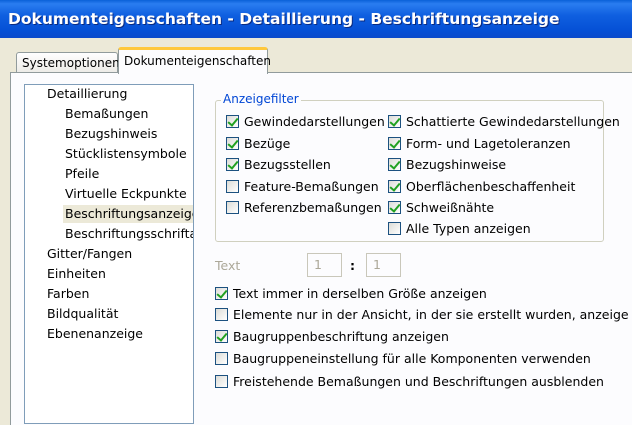 This screenshot has height=425, width=632. Describe the element at coordinates (324, 265) in the screenshot. I see `text-scale-input-1: 1` at that location.